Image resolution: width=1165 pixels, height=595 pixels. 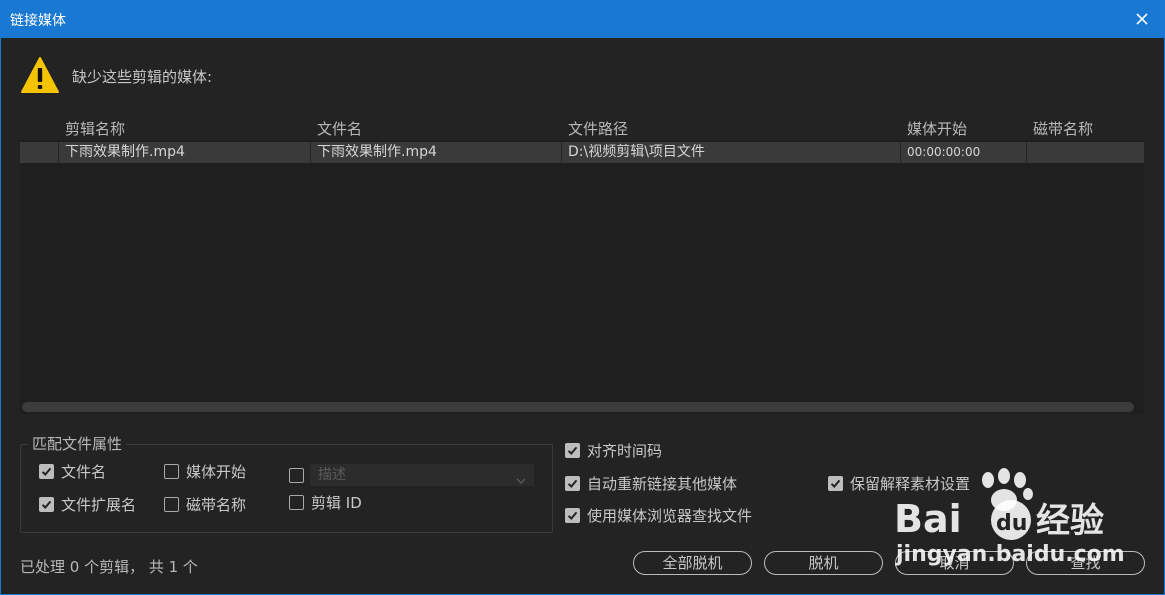 What do you see at coordinates (928, 519) in the screenshot?
I see `svg-text: Bai` at bounding box center [928, 519].